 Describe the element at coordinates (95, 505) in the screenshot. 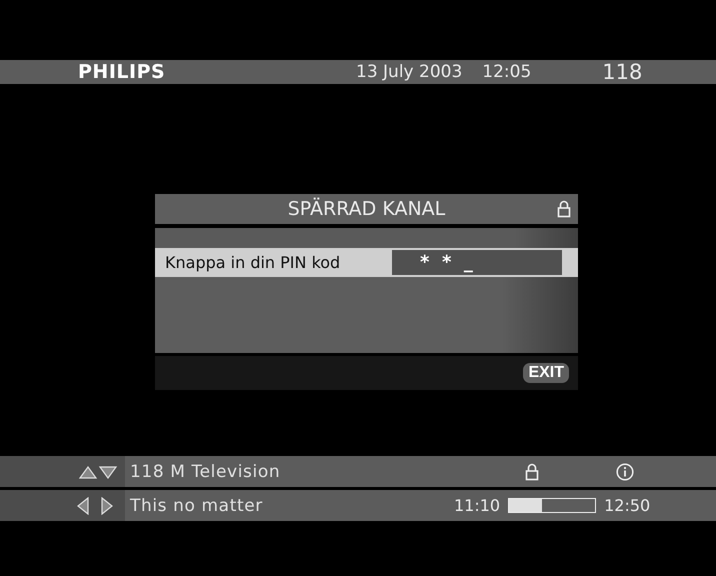

I see `left-right-arrows-icon` at that location.